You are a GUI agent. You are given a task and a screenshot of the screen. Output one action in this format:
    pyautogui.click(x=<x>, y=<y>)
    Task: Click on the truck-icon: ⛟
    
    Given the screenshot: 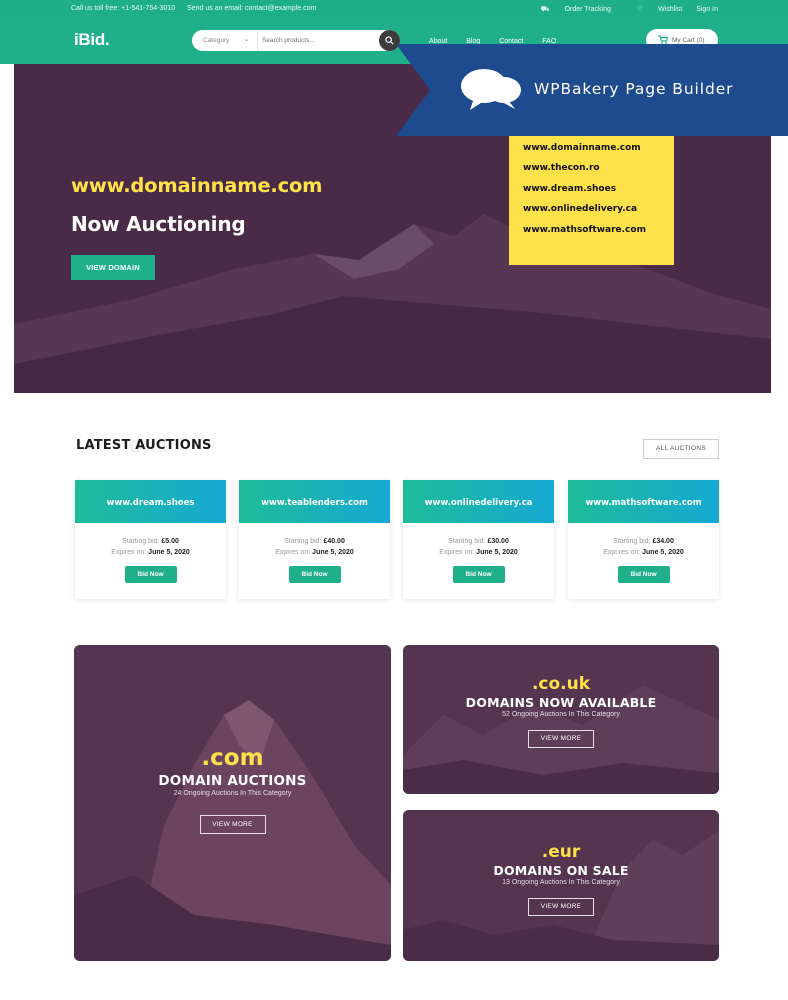 What is the action you would take?
    pyautogui.click(x=545, y=9)
    